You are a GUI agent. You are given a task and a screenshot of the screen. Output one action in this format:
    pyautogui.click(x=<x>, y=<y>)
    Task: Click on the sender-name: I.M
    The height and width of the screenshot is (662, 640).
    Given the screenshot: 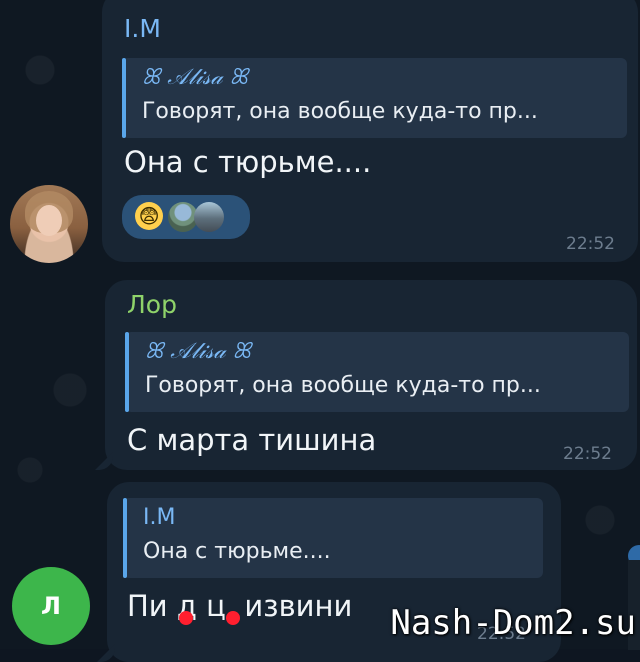 What is the action you would take?
    pyautogui.click(x=142, y=28)
    